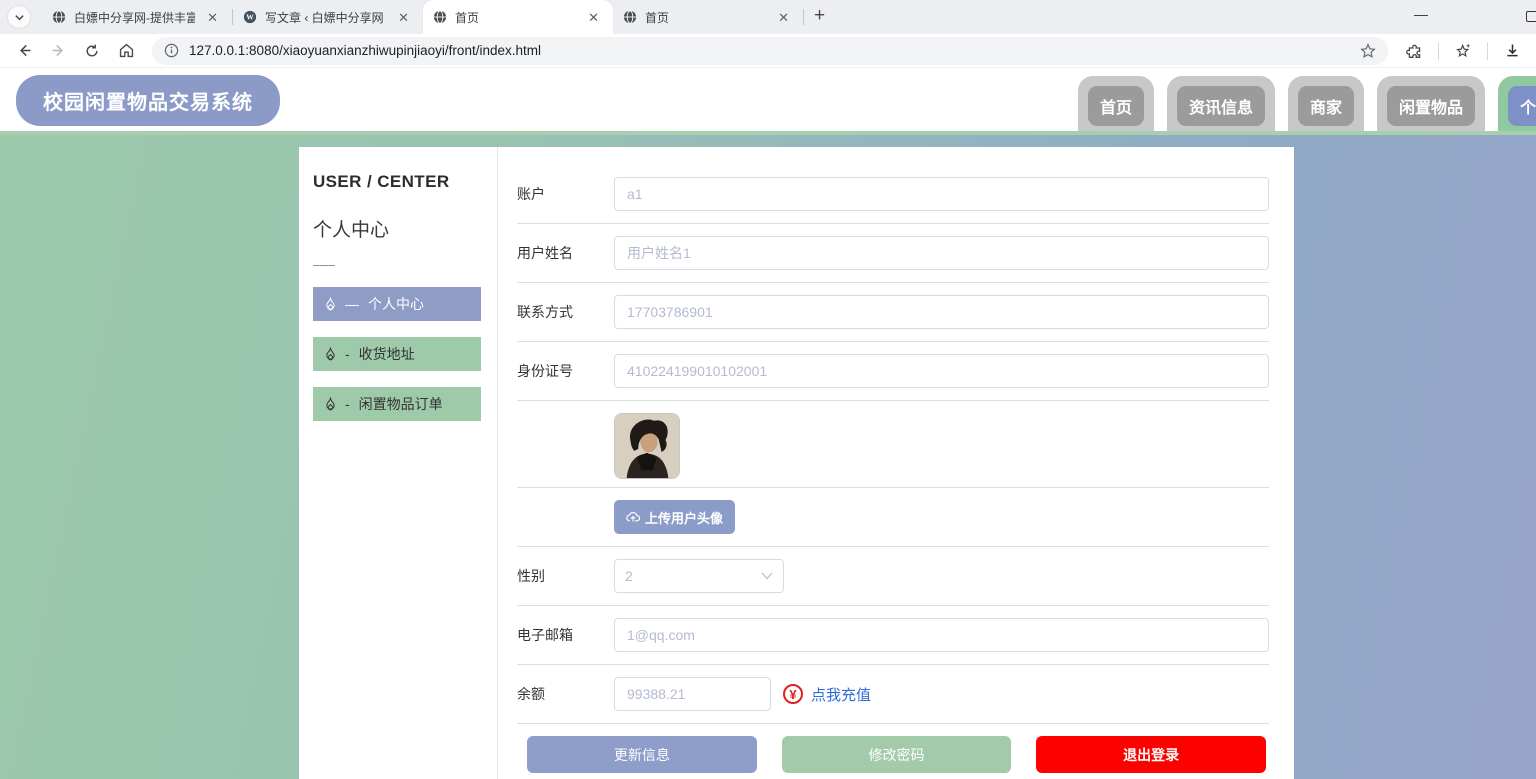  I want to click on nav-items-button: 闲置物品, so click(1431, 106).